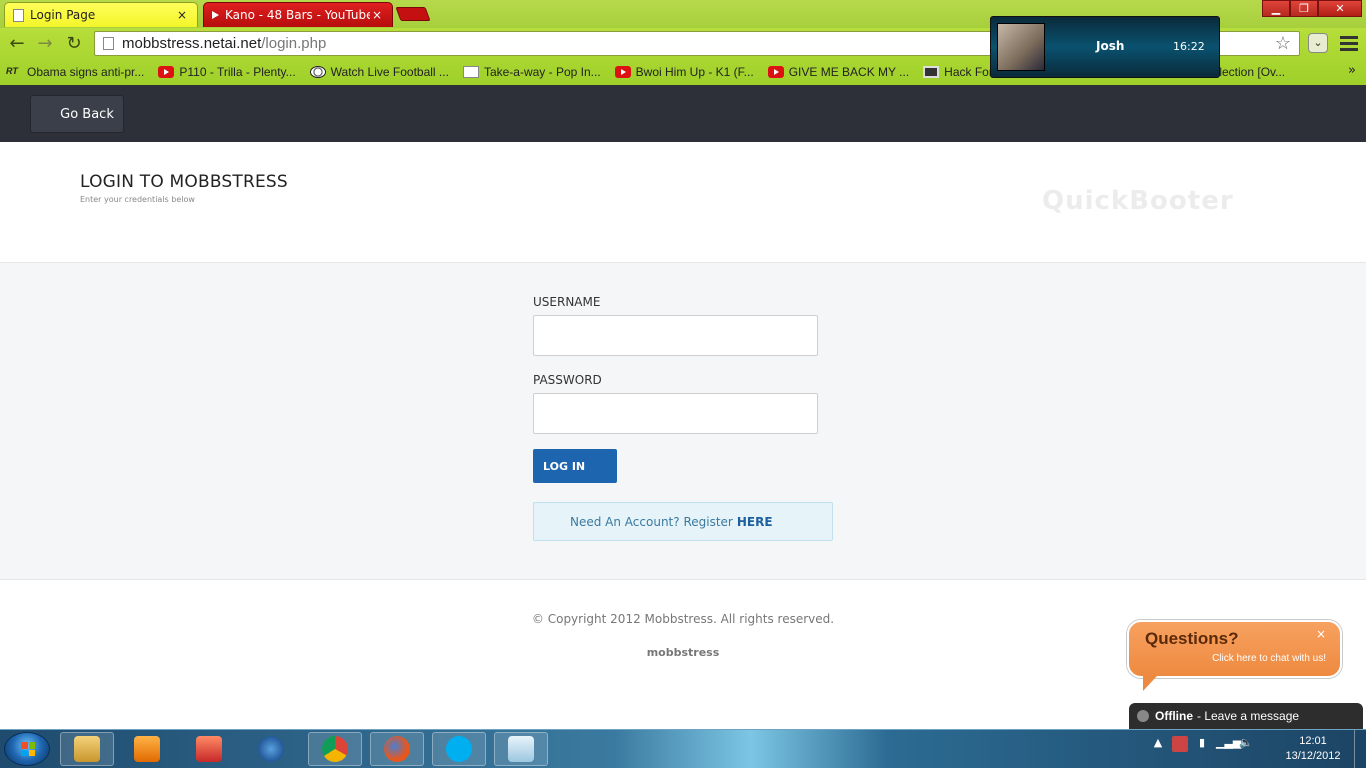 This screenshot has width=1366, height=768. I want to click on start-button, so click(27, 749).